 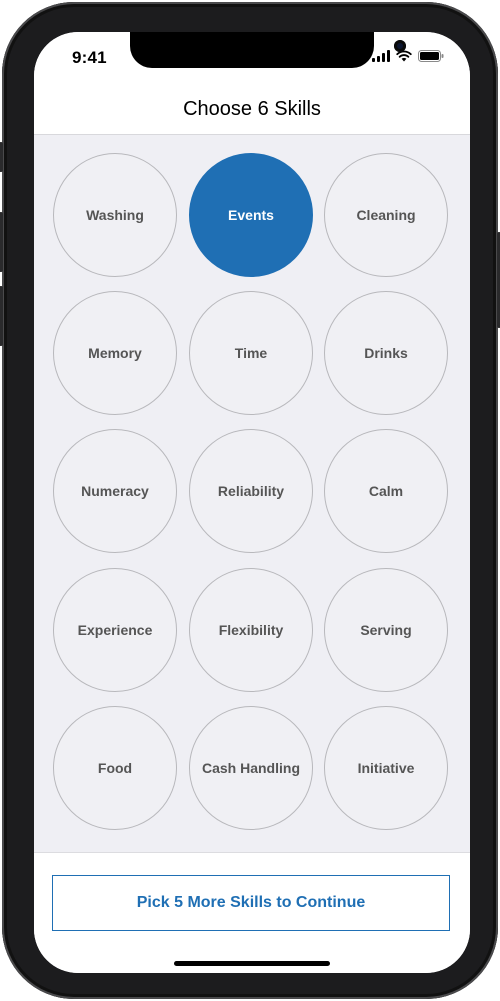 What do you see at coordinates (115, 353) in the screenshot?
I see `skill-memory: Memory` at bounding box center [115, 353].